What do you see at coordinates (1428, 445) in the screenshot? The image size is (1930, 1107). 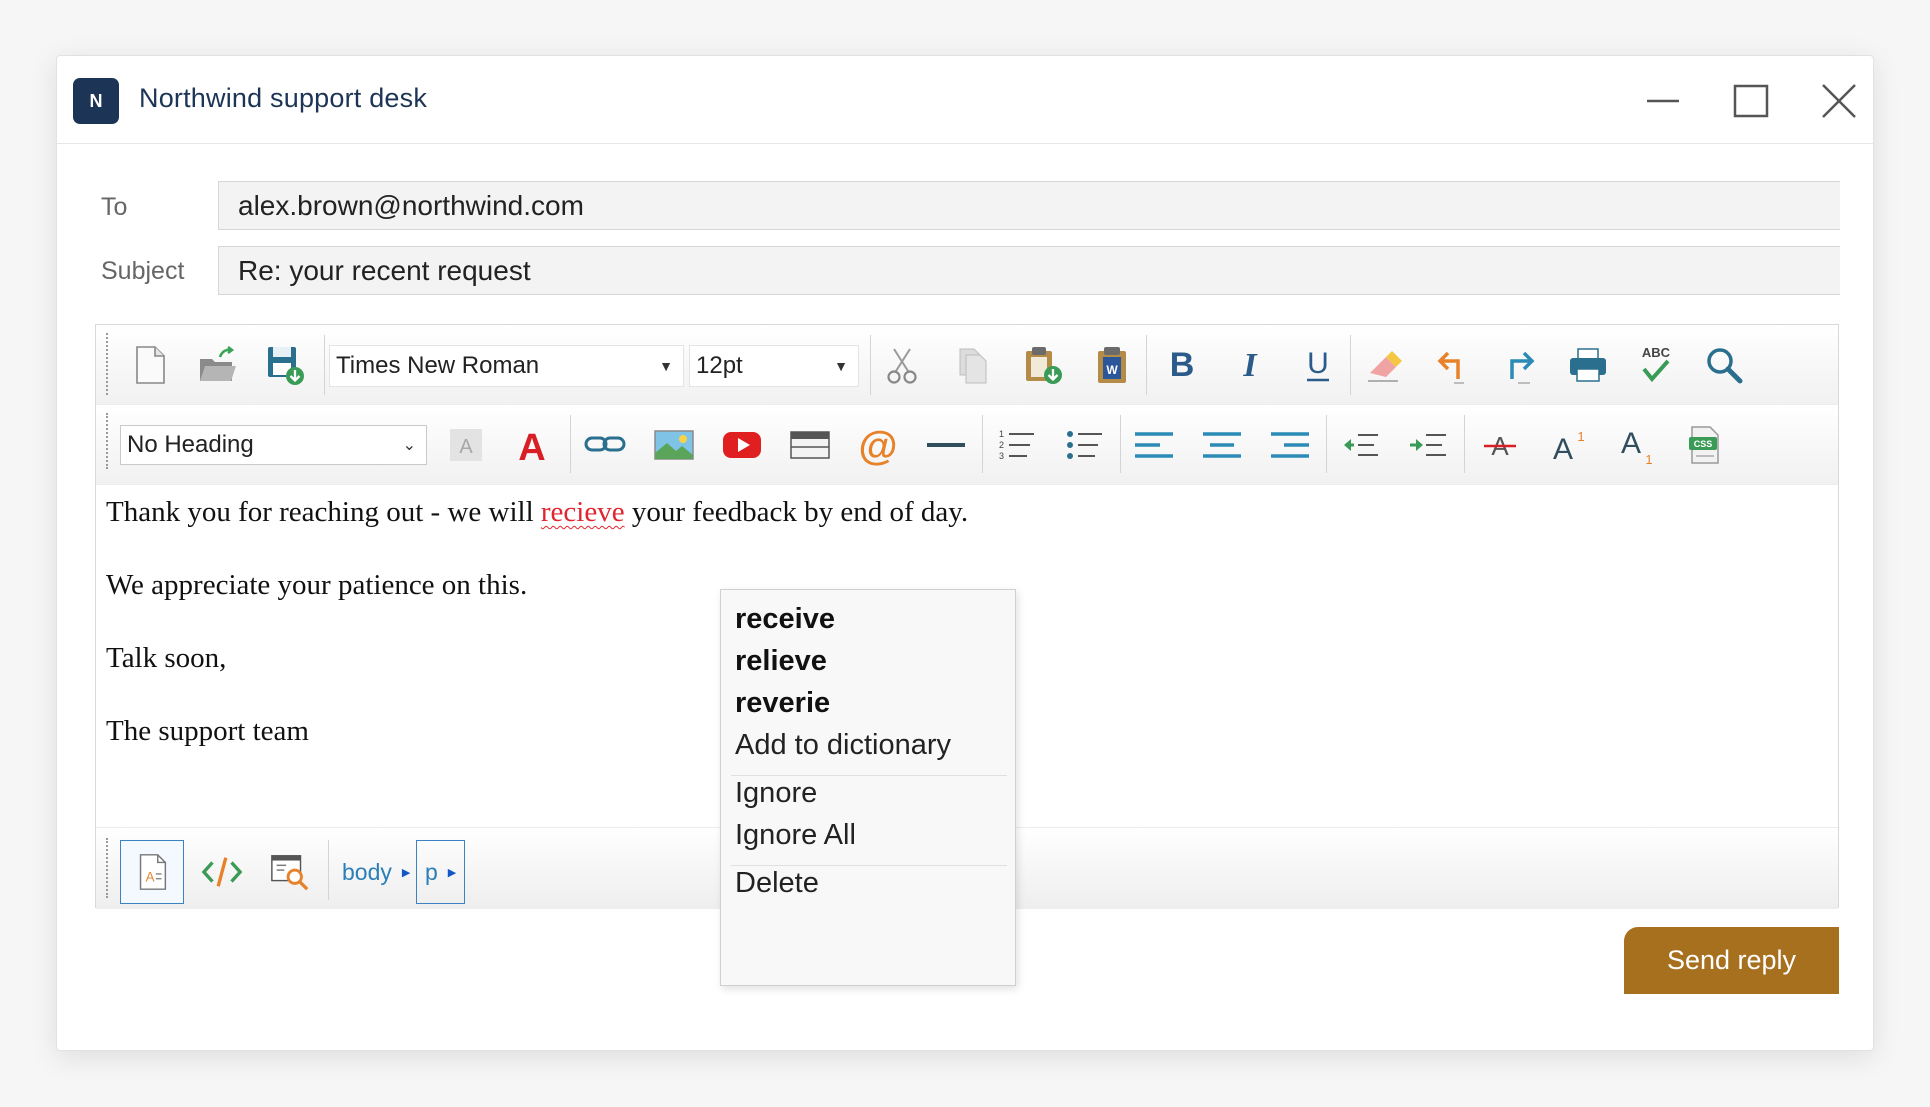 I see `indent-icon` at bounding box center [1428, 445].